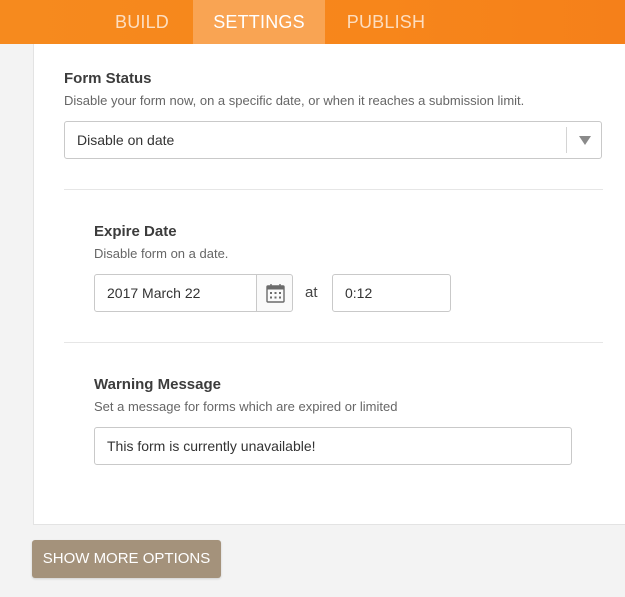 This screenshot has width=625, height=597. I want to click on tab-settings: SETTINGS, so click(259, 22).